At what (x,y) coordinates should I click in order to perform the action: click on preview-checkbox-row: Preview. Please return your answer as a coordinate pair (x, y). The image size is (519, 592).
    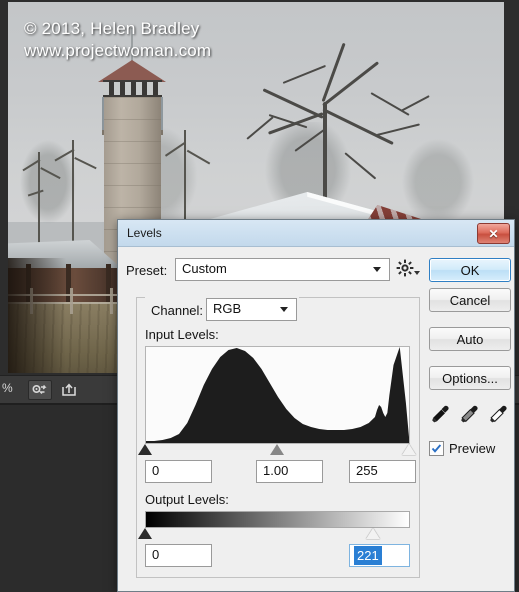
    Looking at the image, I should click on (462, 448).